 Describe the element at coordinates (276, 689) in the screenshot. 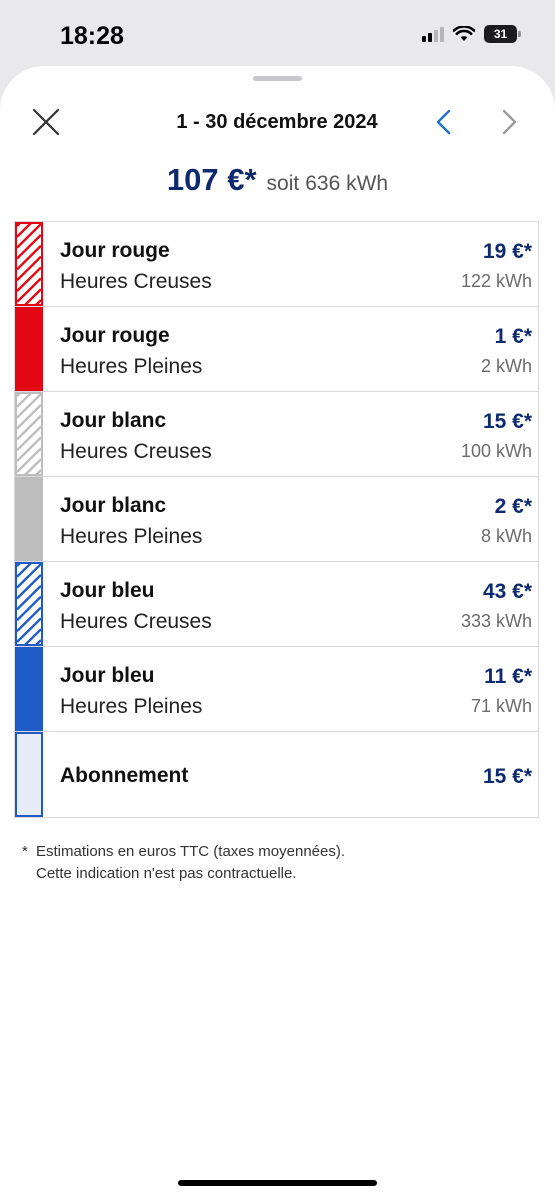

I see `tariff-row: Jour bleu Heures Pleines 11 €* 71 kWh` at that location.